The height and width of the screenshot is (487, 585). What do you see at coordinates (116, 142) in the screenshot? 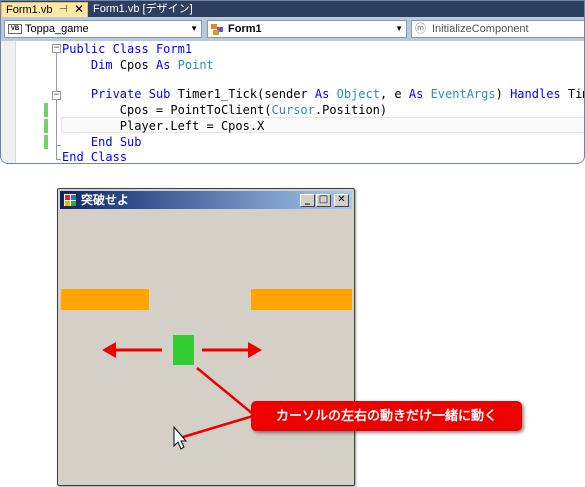
I see `code-line: End Sub` at bounding box center [116, 142].